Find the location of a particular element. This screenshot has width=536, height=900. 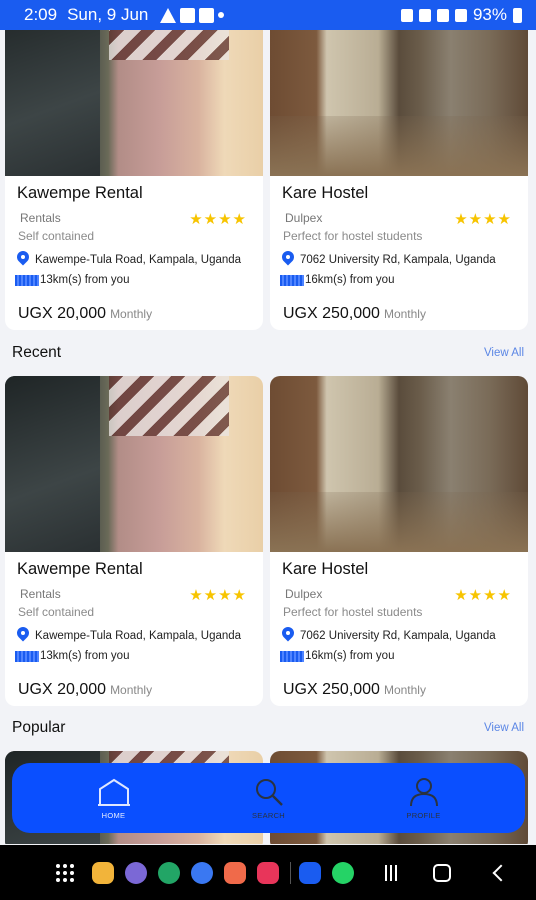

nav-profile: PROFILE is located at coordinates (424, 798).